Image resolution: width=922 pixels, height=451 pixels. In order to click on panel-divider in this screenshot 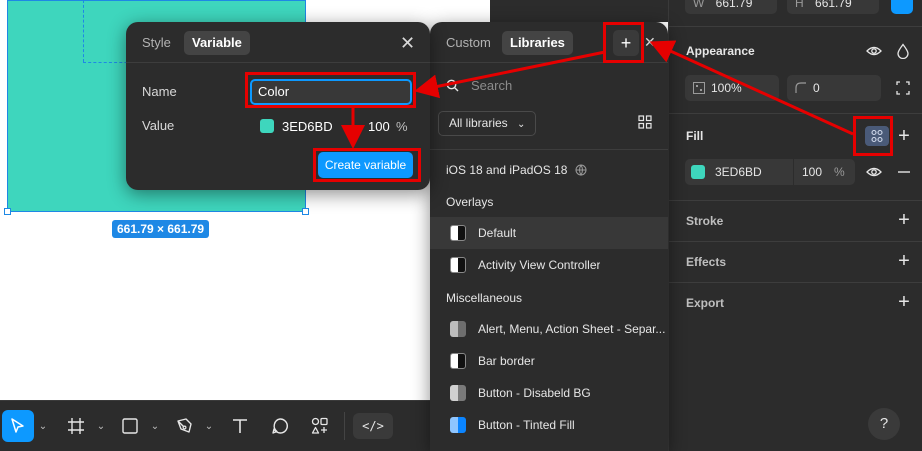, I will do `click(549, 149)`.